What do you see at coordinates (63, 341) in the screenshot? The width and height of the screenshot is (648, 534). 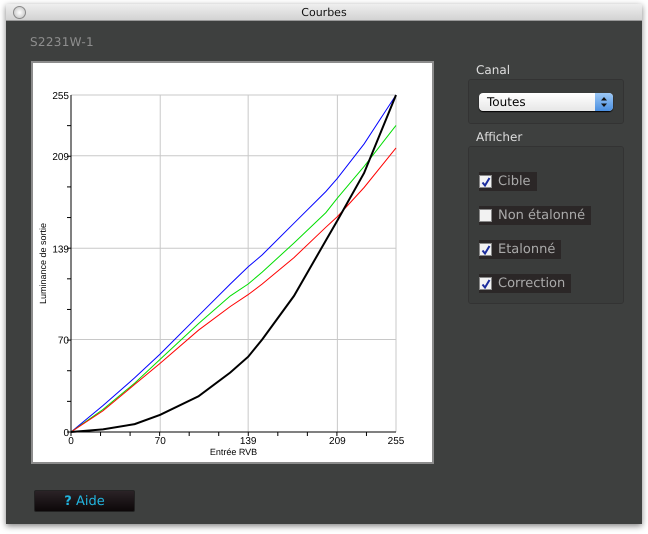 I see `y-tick-label: 70` at bounding box center [63, 341].